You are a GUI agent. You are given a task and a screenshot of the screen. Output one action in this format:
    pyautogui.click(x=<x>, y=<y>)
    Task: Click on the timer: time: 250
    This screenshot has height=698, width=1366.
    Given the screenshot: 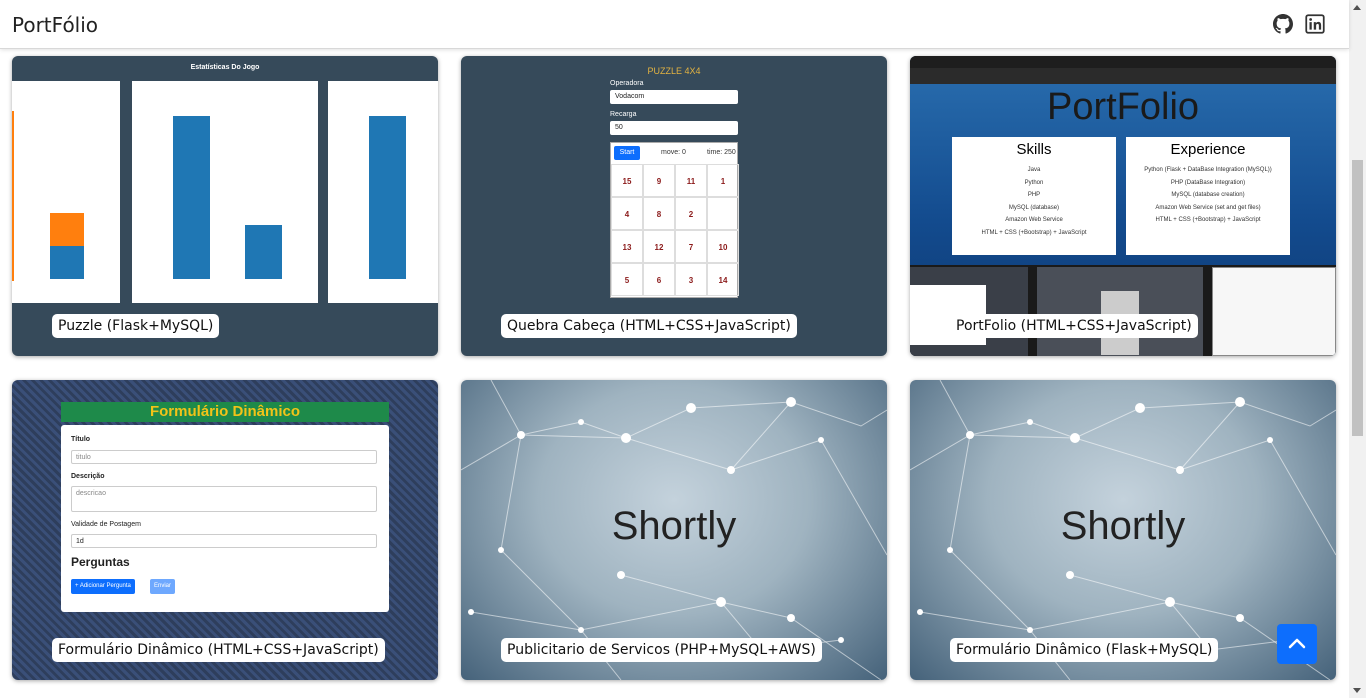 What is the action you would take?
    pyautogui.click(x=721, y=152)
    